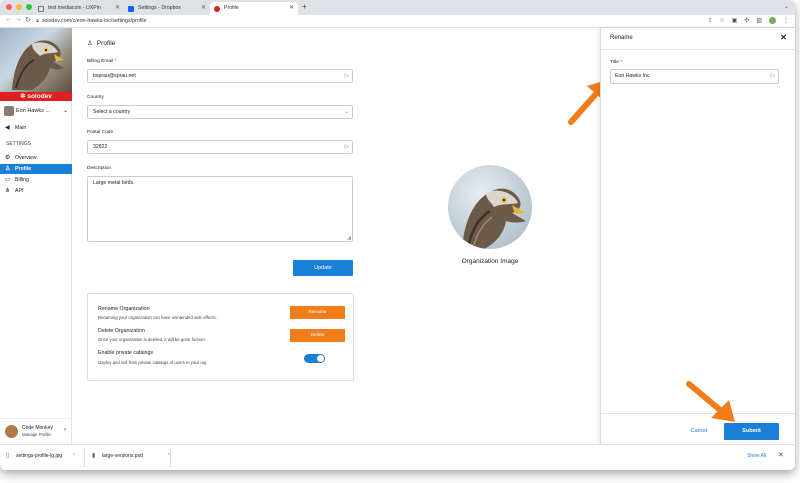 This screenshot has height=483, width=800. What do you see at coordinates (721, 20) in the screenshot?
I see `star-icon: ☆` at bounding box center [721, 20].